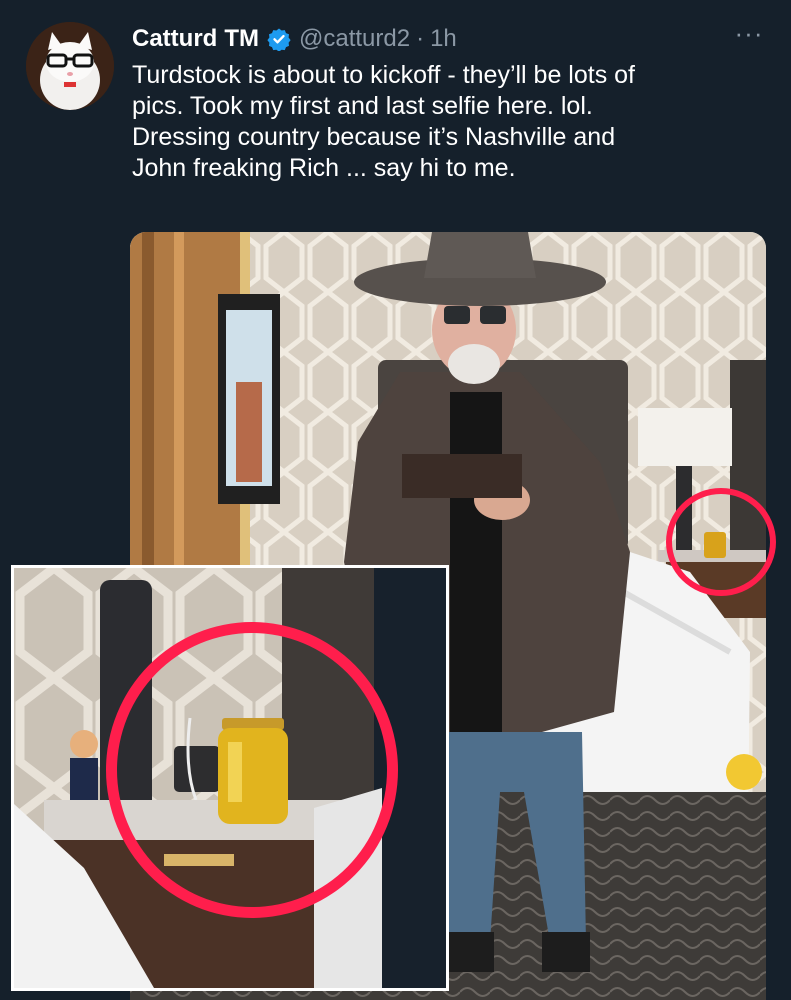 The width and height of the screenshot is (791, 1000). I want to click on highlight-circle-large, so click(252, 770).